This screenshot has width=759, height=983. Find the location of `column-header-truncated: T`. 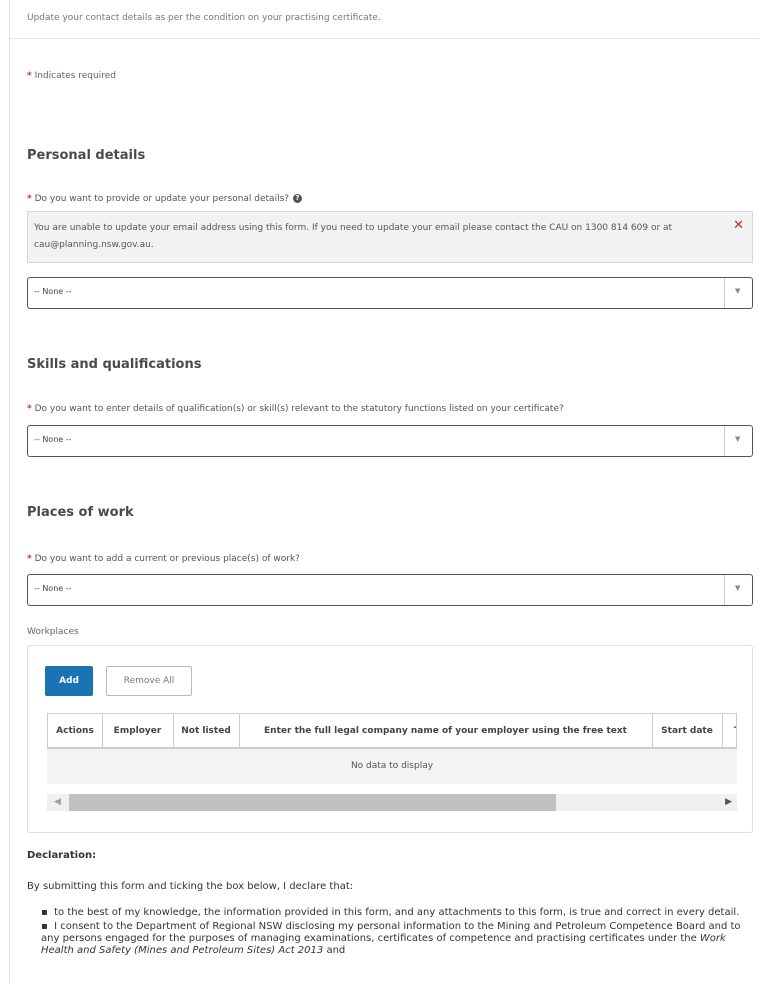

column-header-truncated: T is located at coordinates (729, 730).